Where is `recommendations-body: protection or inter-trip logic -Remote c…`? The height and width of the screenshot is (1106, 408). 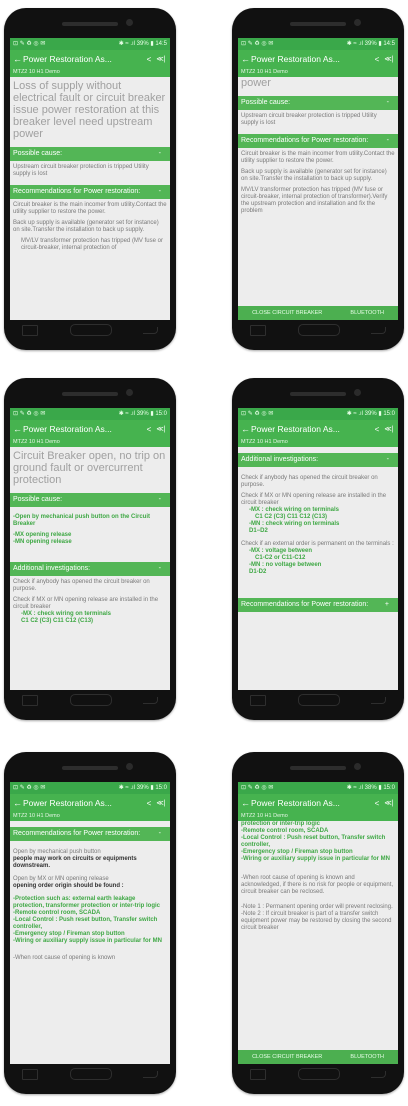
recommendations-body: protection or inter-trip logic -Remote c… is located at coordinates (317, 876).